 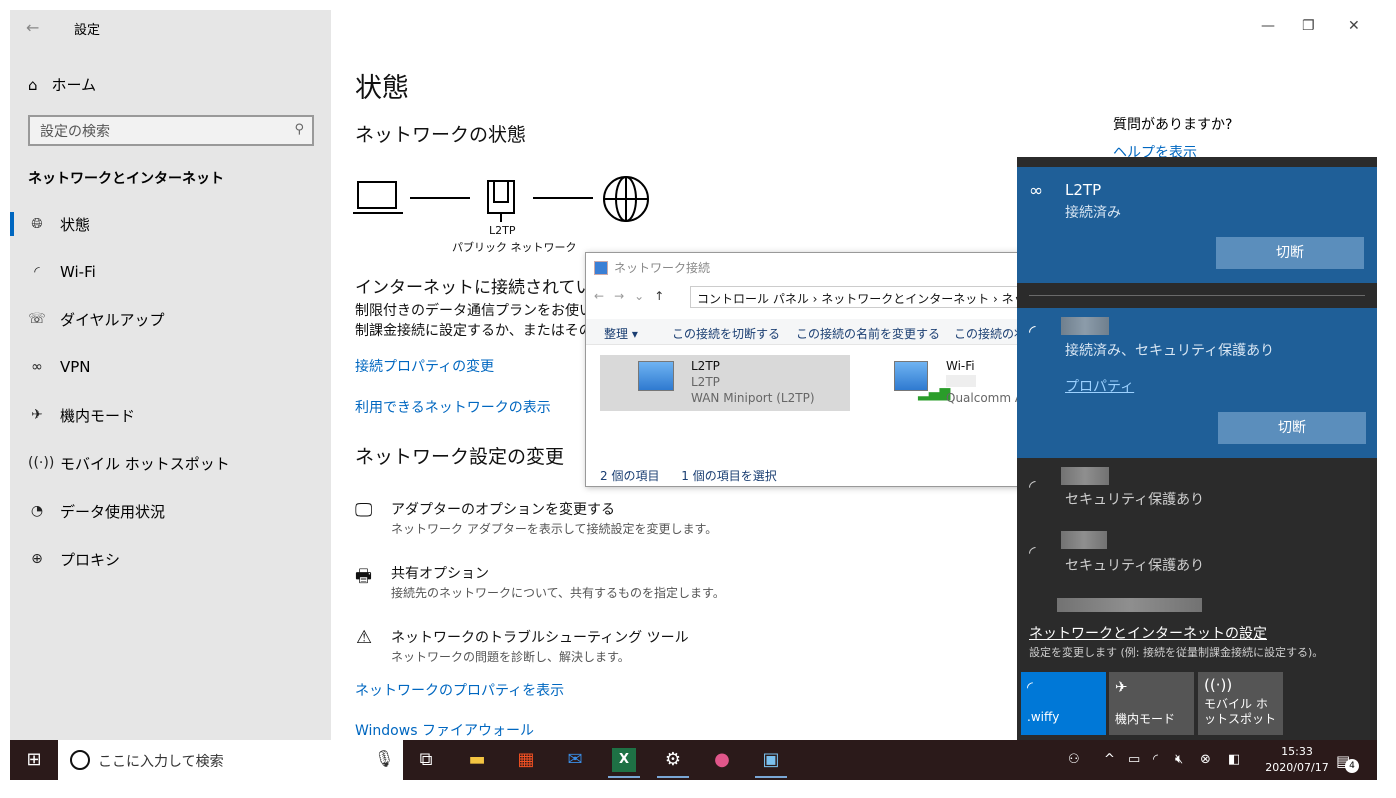 What do you see at coordinates (363, 576) in the screenshot?
I see `sharing-icon: 🖶︎` at bounding box center [363, 576].